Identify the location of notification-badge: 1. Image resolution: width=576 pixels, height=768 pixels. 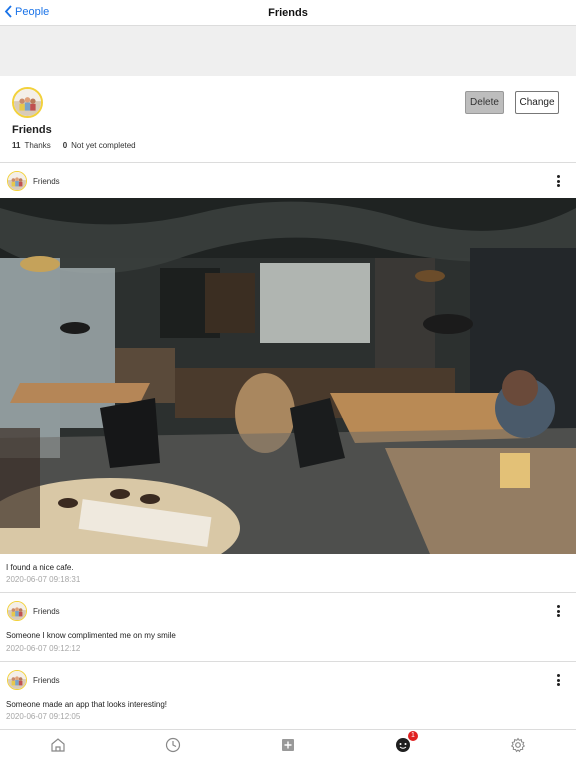
(413, 736).